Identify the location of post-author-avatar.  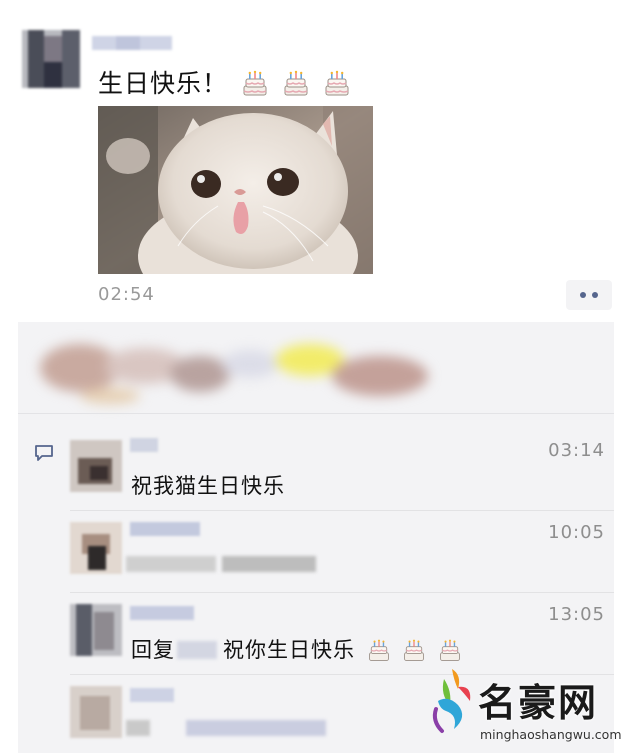
(51, 59).